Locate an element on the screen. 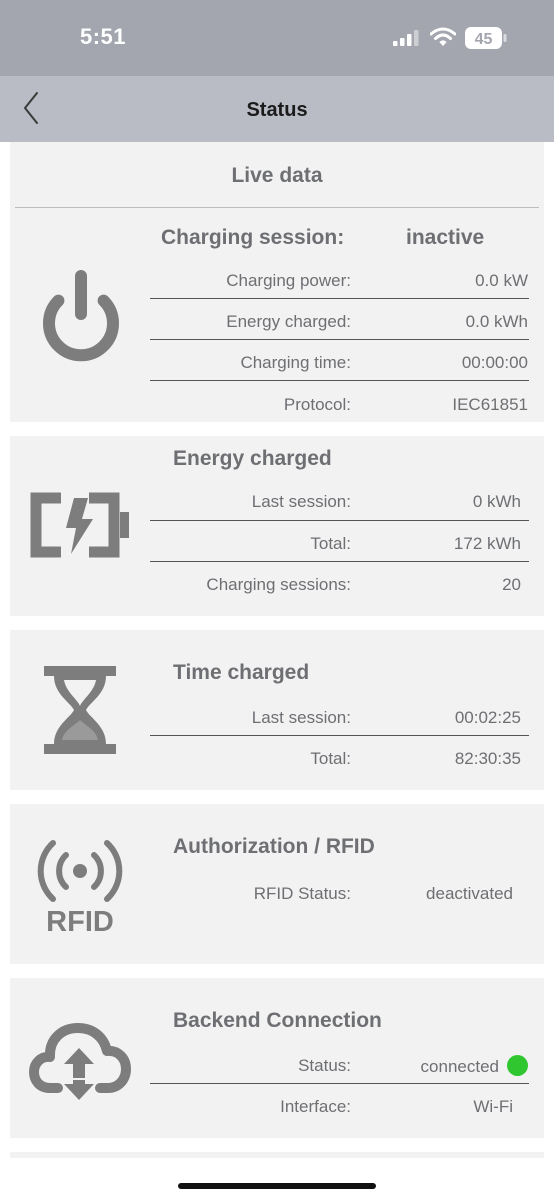  charging-session-value: inactive is located at coordinates (445, 237).